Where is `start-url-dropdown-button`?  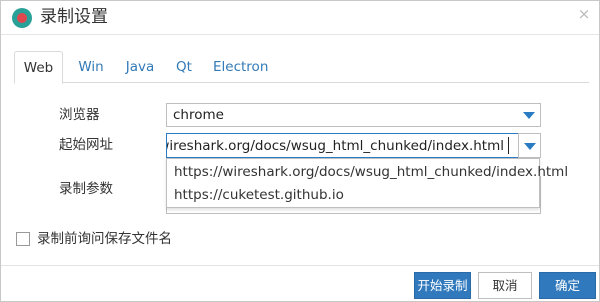
start-url-dropdown-button is located at coordinates (529, 145).